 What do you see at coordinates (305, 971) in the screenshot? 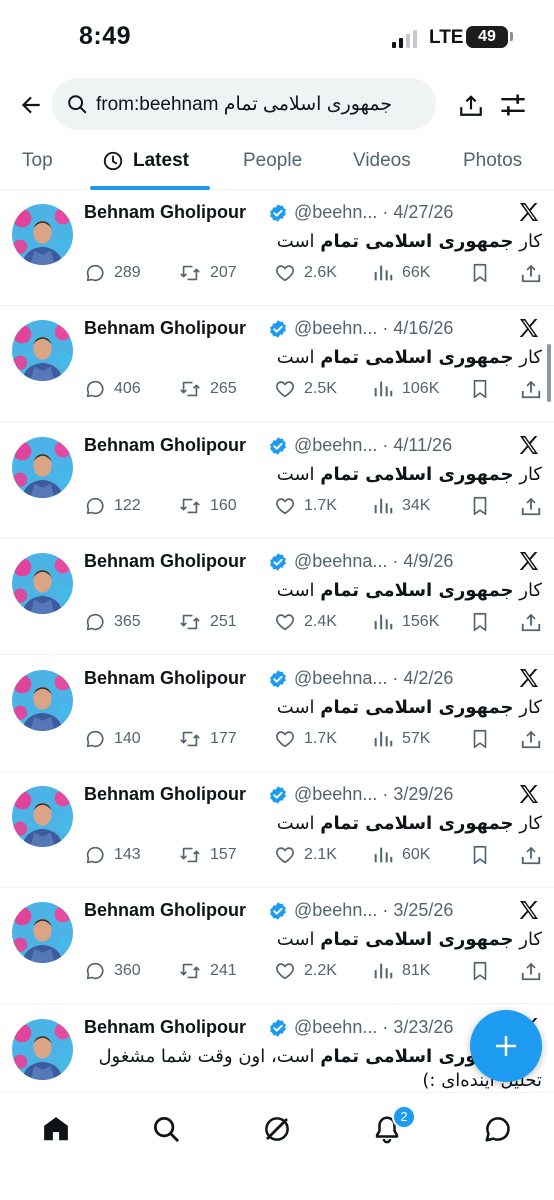
I see `like-button: 2.2K` at bounding box center [305, 971].